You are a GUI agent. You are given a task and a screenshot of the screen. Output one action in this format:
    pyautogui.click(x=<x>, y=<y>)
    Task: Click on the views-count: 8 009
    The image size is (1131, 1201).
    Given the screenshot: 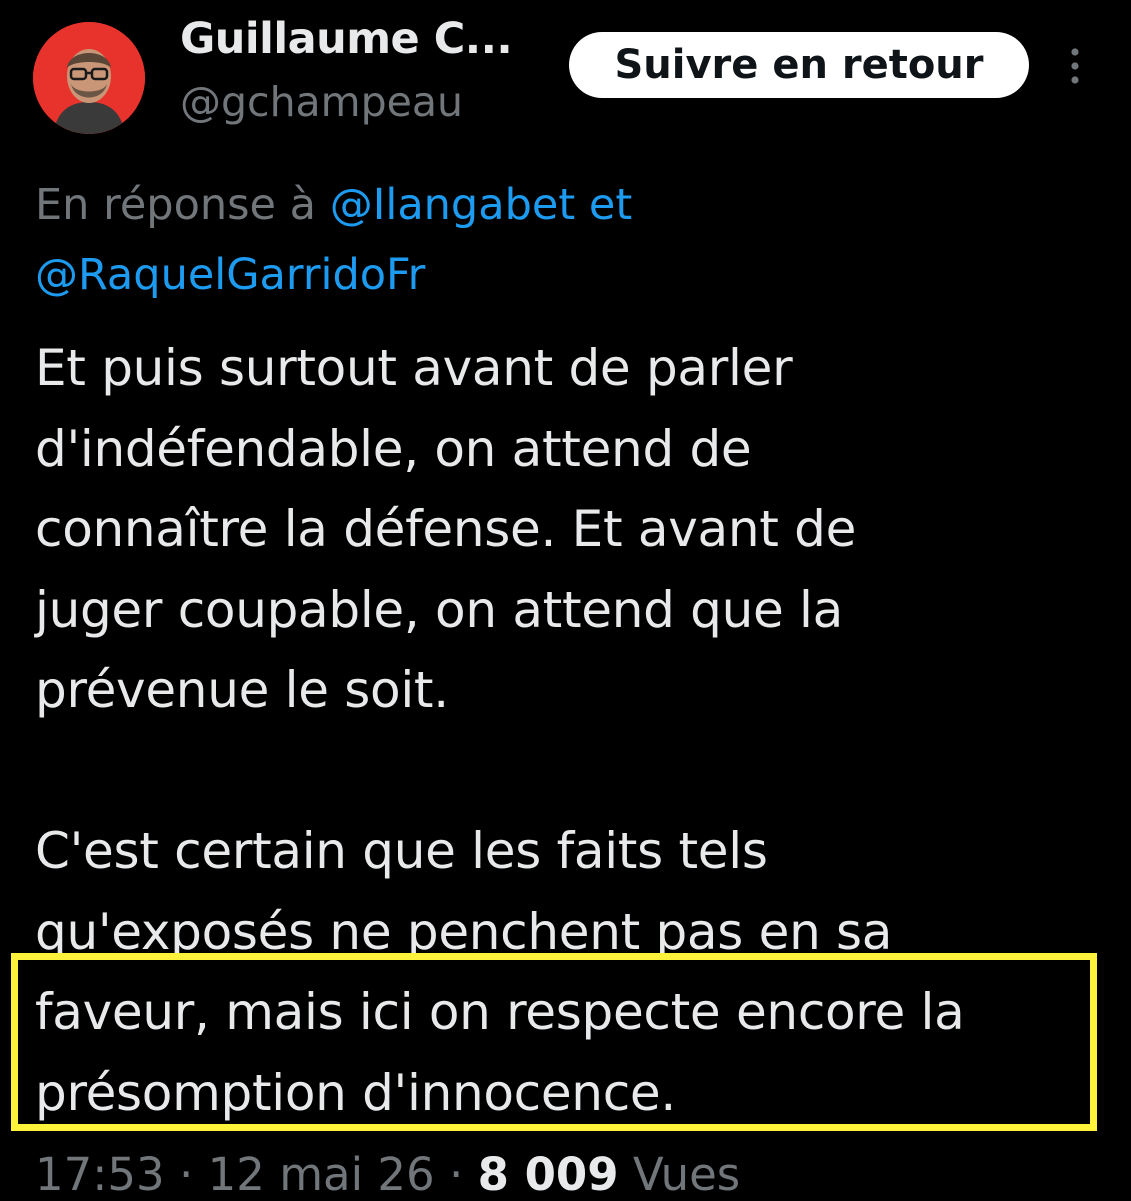 What is the action you would take?
    pyautogui.click(x=548, y=1174)
    